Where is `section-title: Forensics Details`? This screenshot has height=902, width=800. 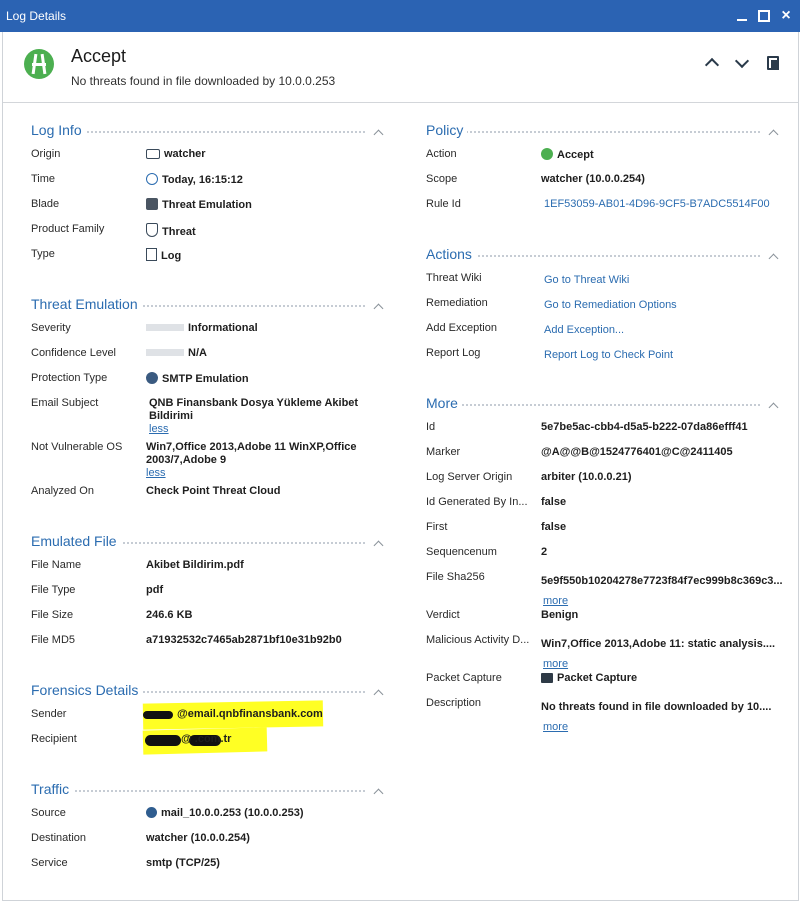 section-title: Forensics Details is located at coordinates (87, 690).